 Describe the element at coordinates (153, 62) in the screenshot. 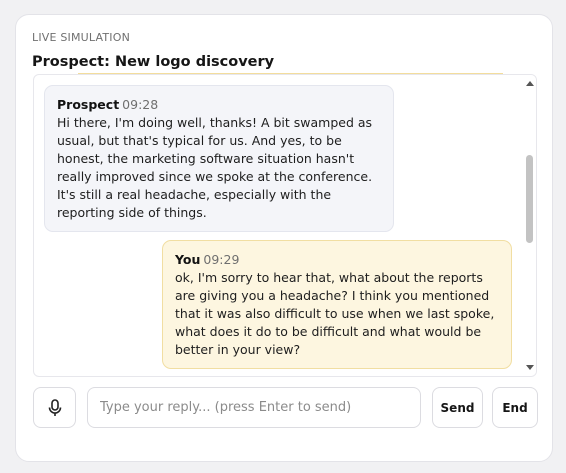

I see `page-title: Prospect: New logo discovery` at that location.